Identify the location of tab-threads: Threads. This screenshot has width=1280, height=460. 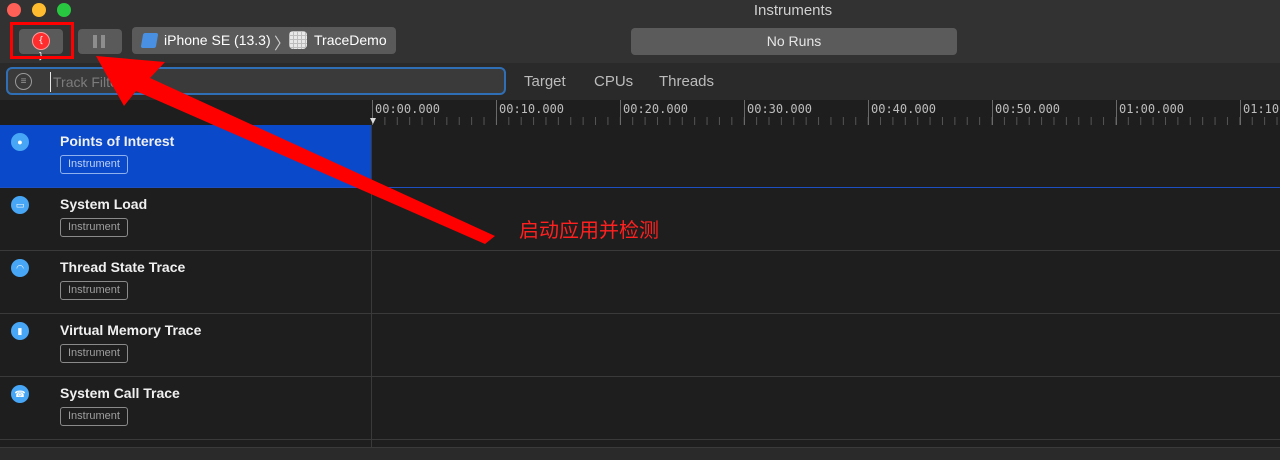
(686, 81).